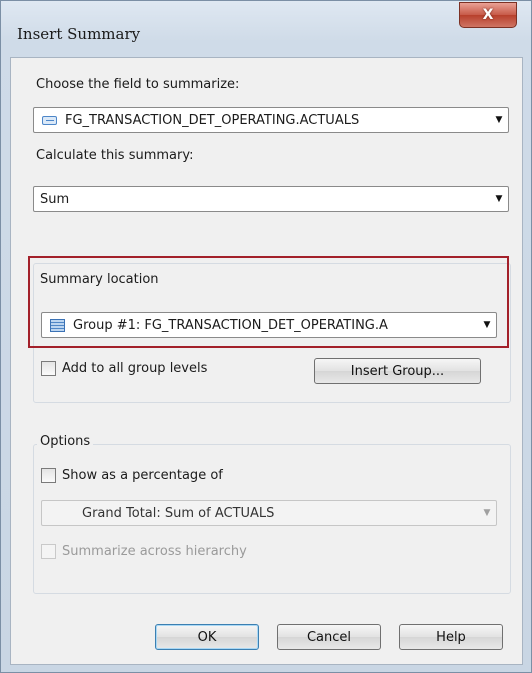  I want to click on field-combo-value: FG_TRANSACTION_DET_OPERATING.ACTUALS, so click(212, 120).